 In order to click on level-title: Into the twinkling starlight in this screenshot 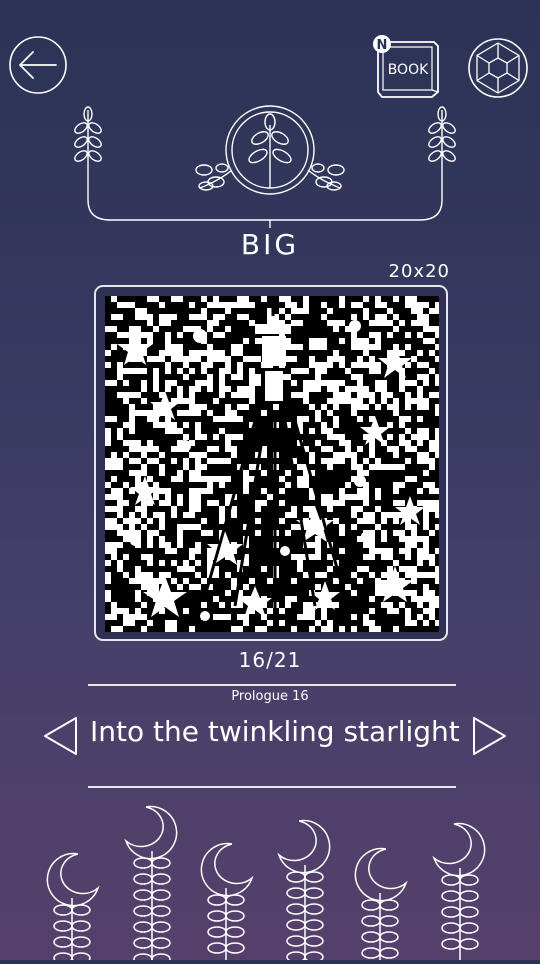, I will do `click(275, 731)`.